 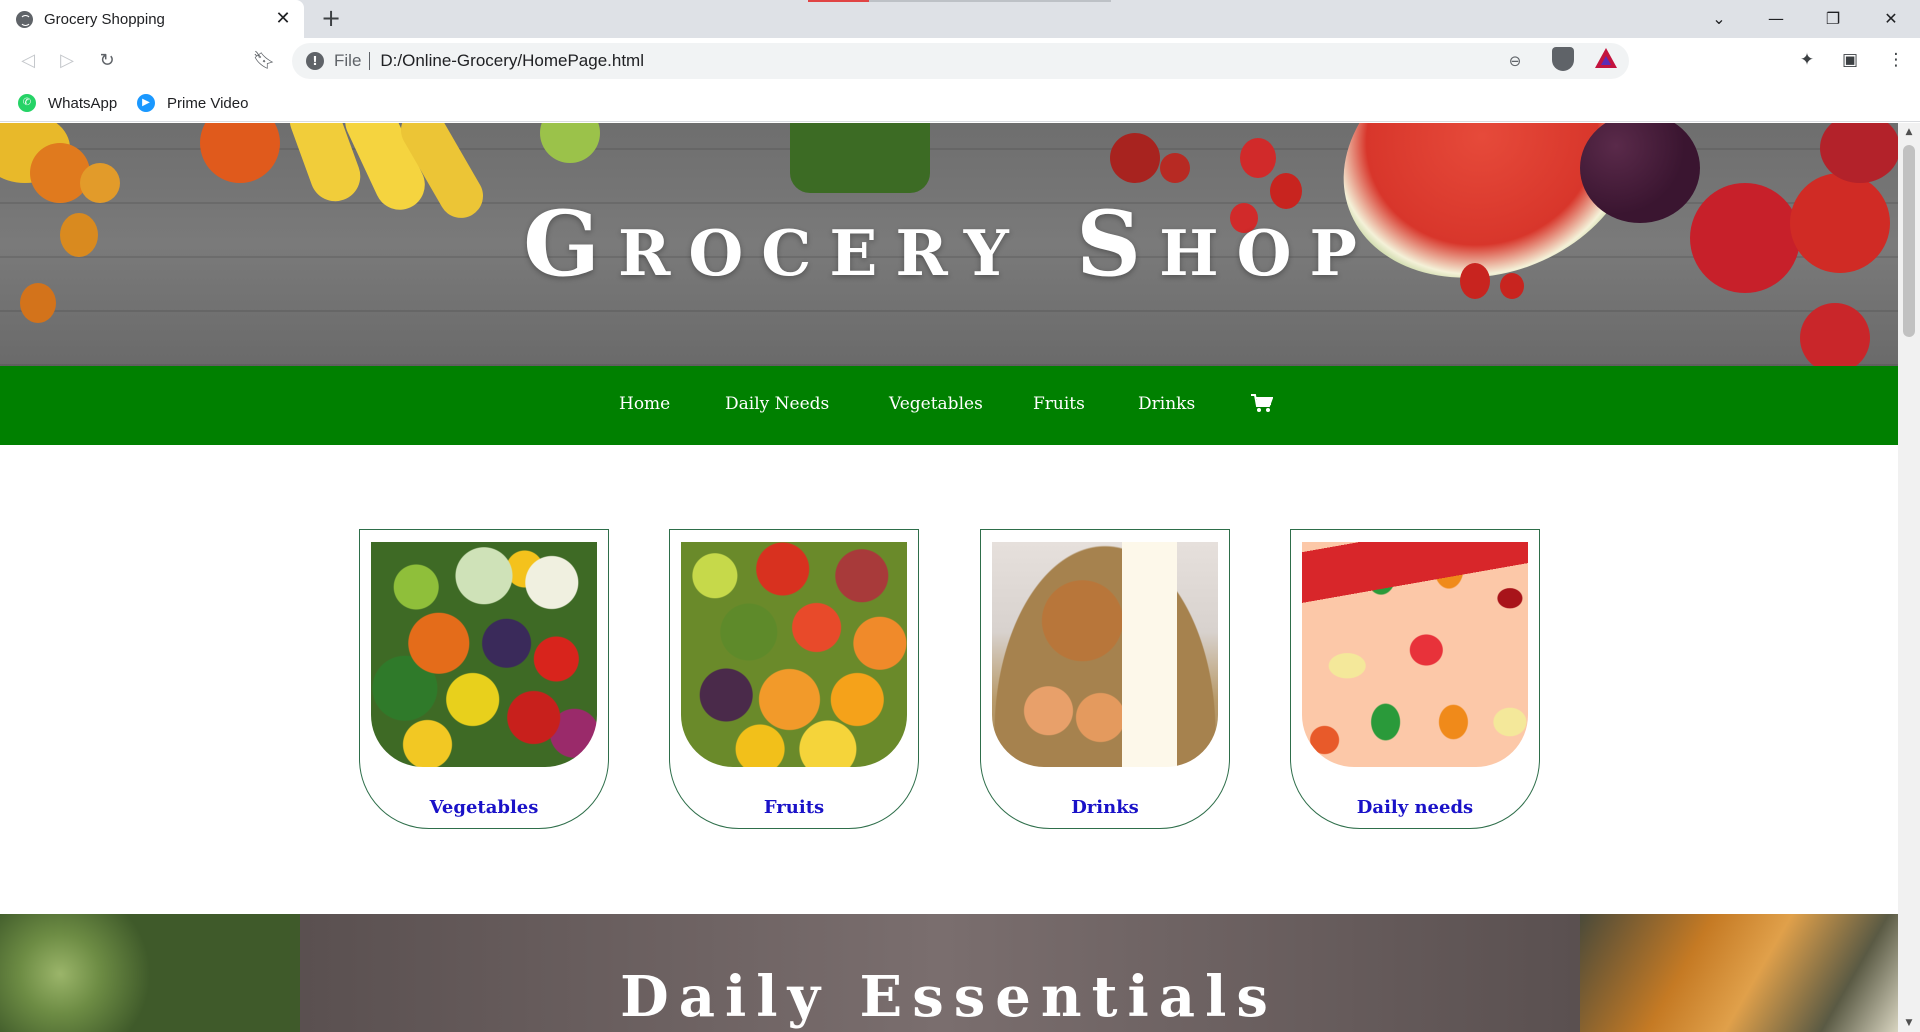 I want to click on bookmark-prime-video: ▶ Prime Video, so click(x=192, y=103).